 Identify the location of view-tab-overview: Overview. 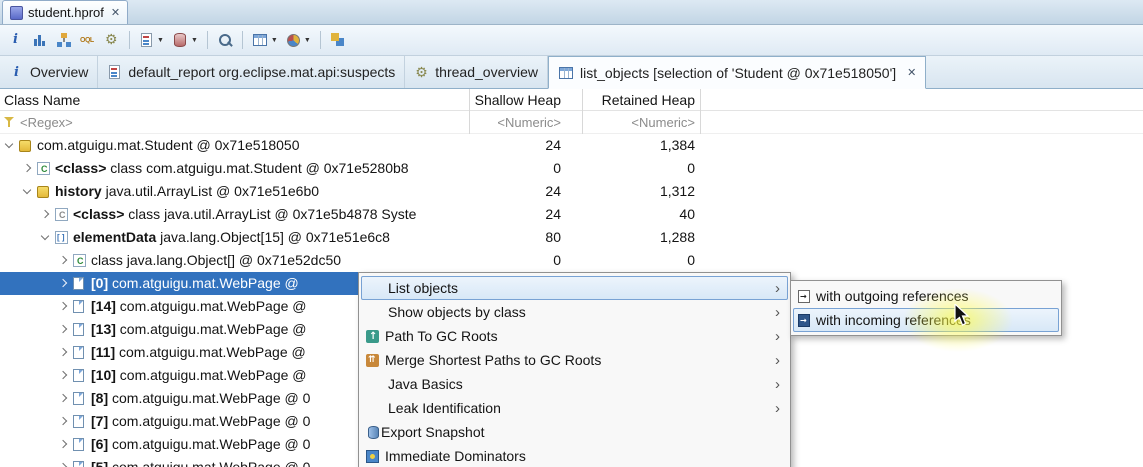
(49, 72).